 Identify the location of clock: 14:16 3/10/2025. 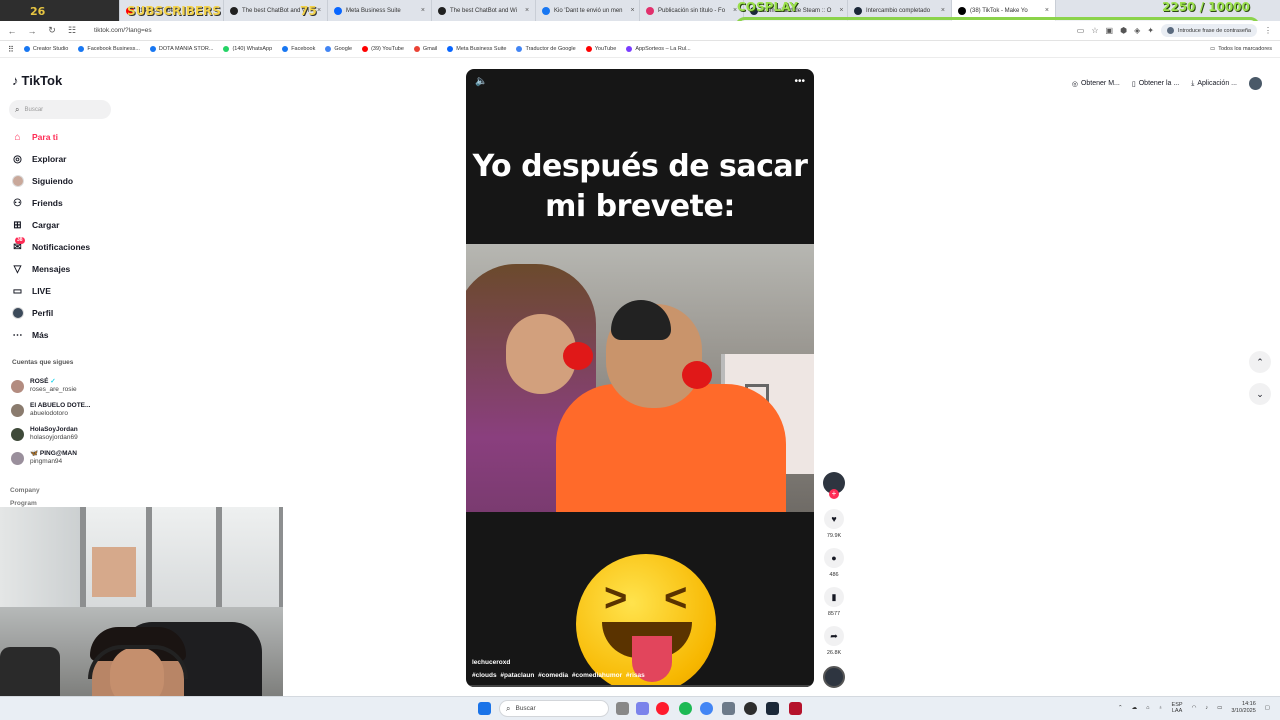
(1243, 708).